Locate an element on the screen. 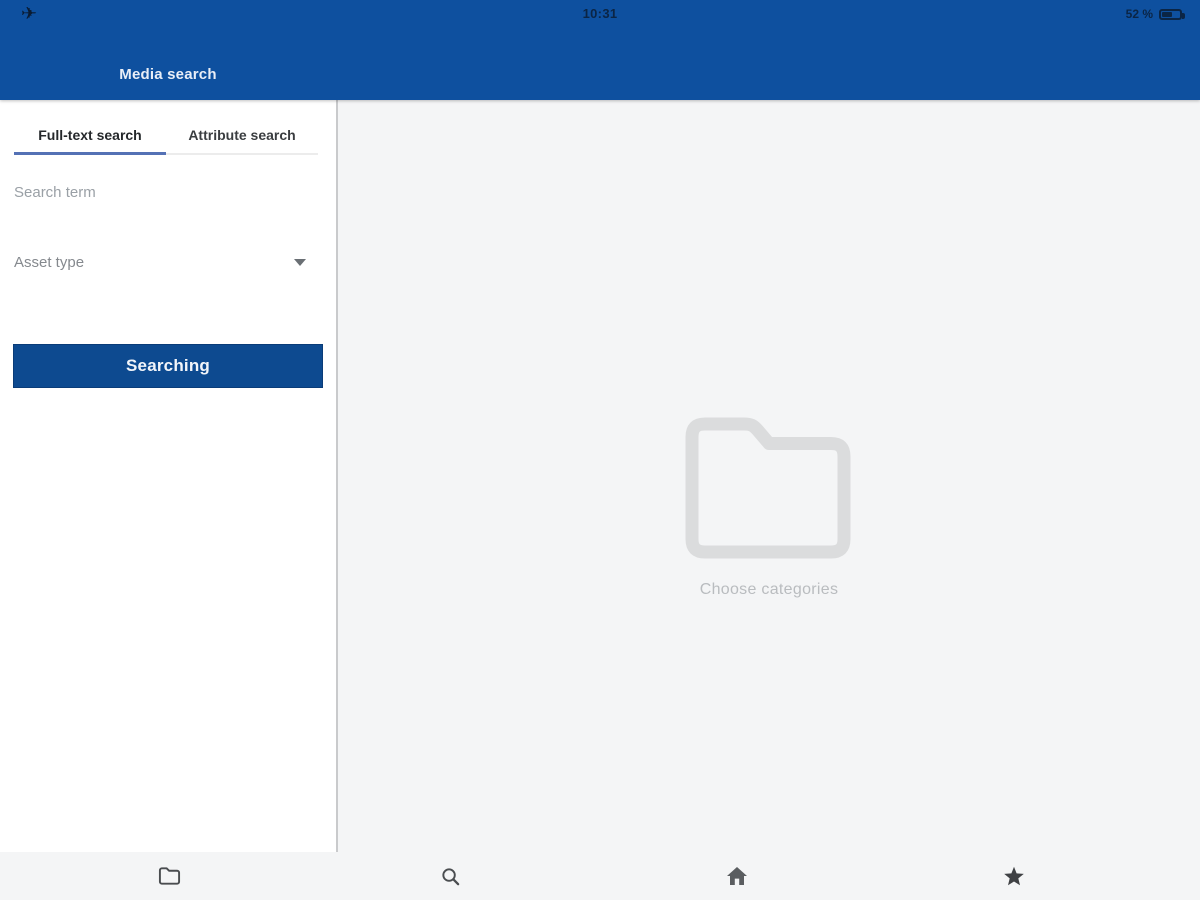 This screenshot has height=900, width=1200. nav-home-button is located at coordinates (737, 876).